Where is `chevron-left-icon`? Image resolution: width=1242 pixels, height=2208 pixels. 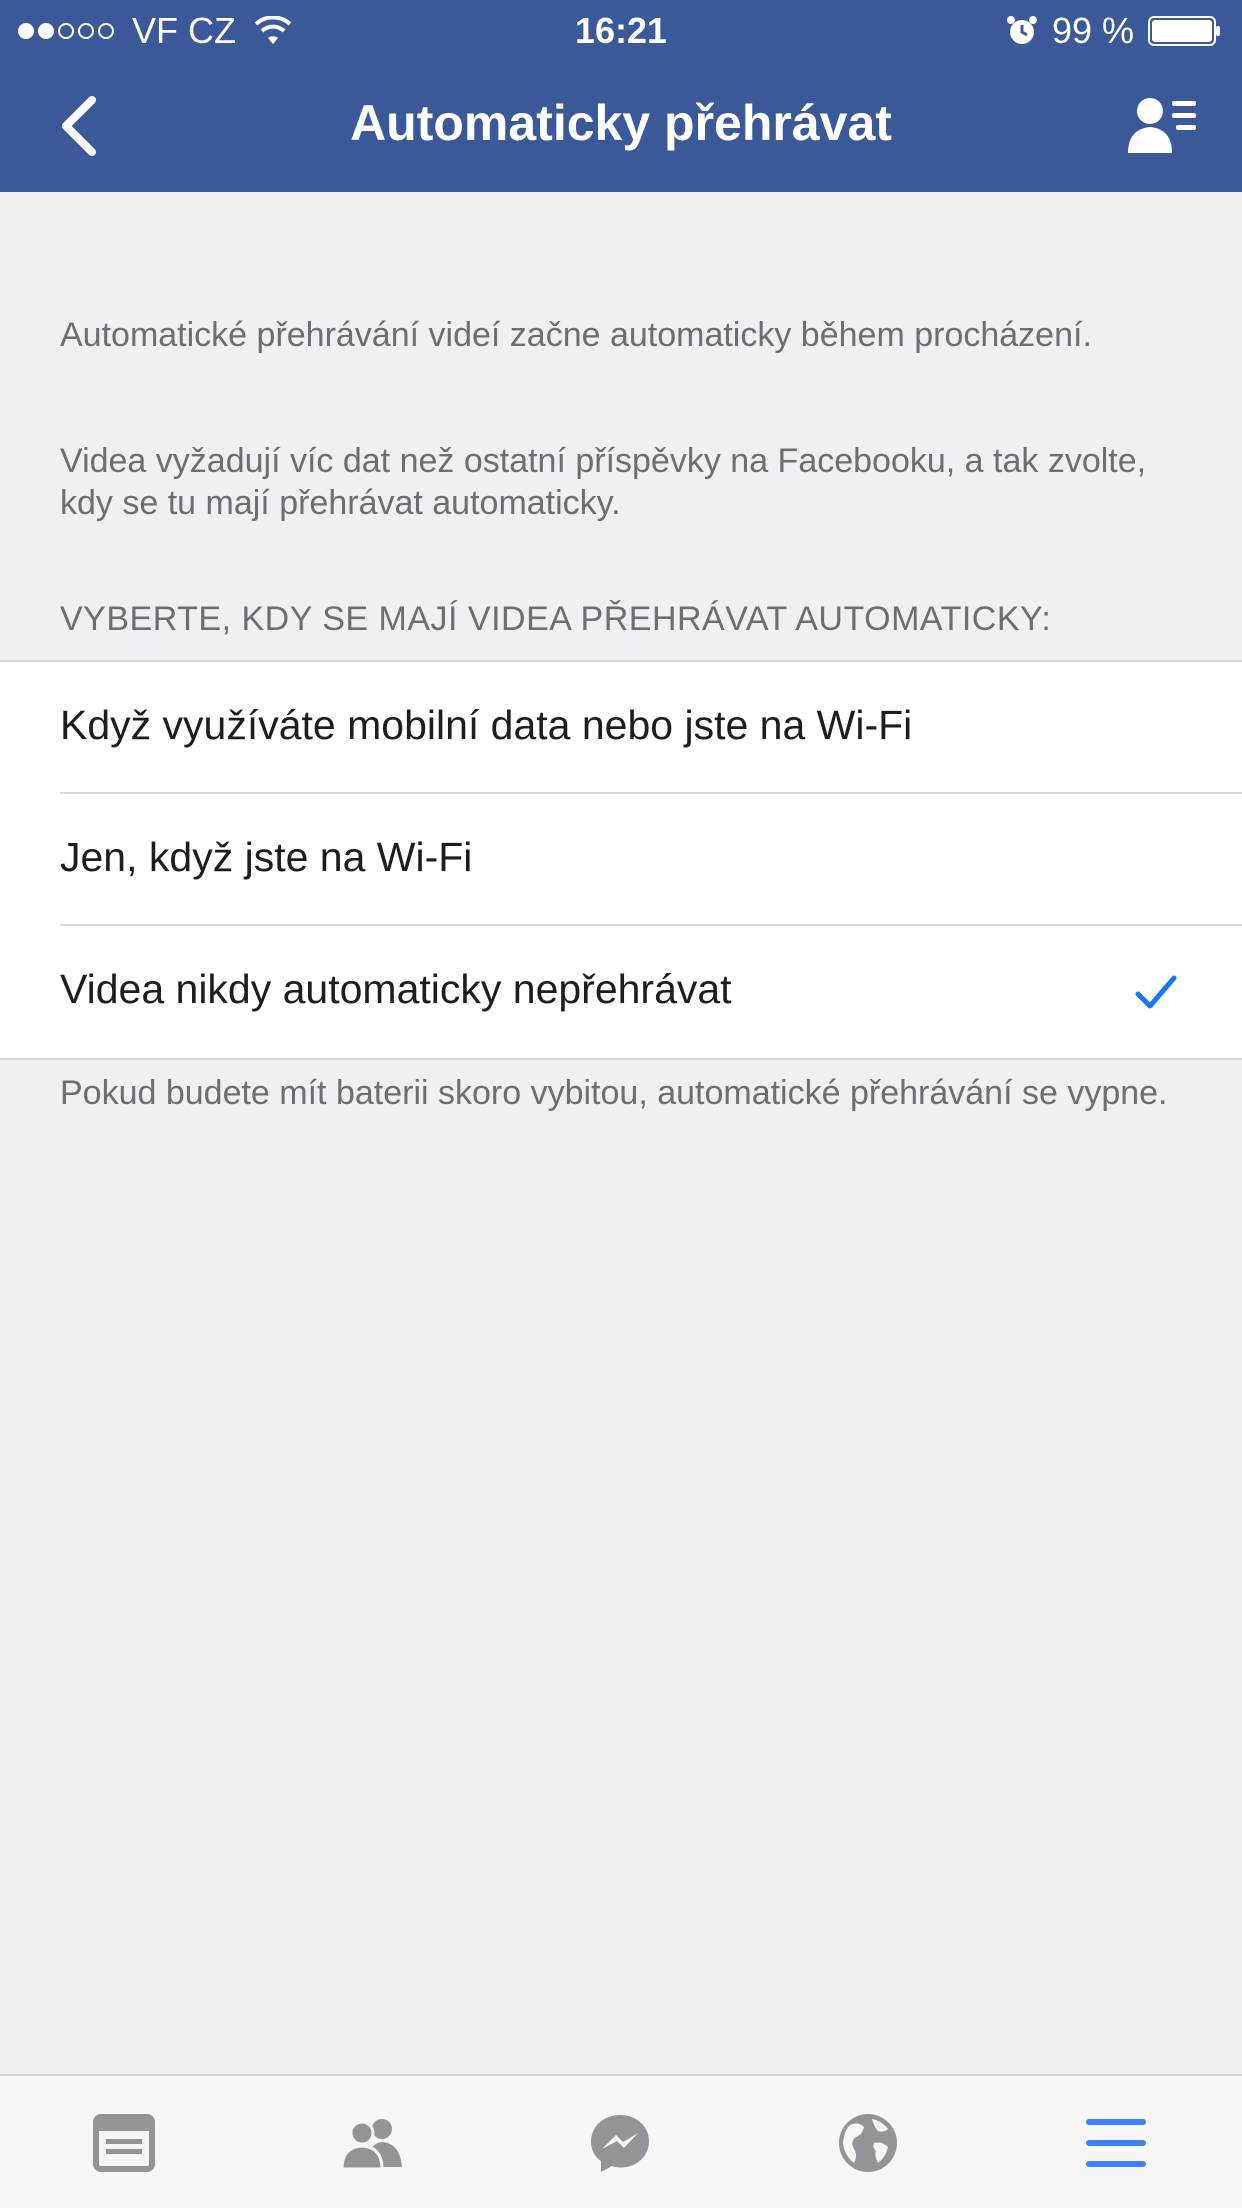 chevron-left-icon is located at coordinates (79, 126).